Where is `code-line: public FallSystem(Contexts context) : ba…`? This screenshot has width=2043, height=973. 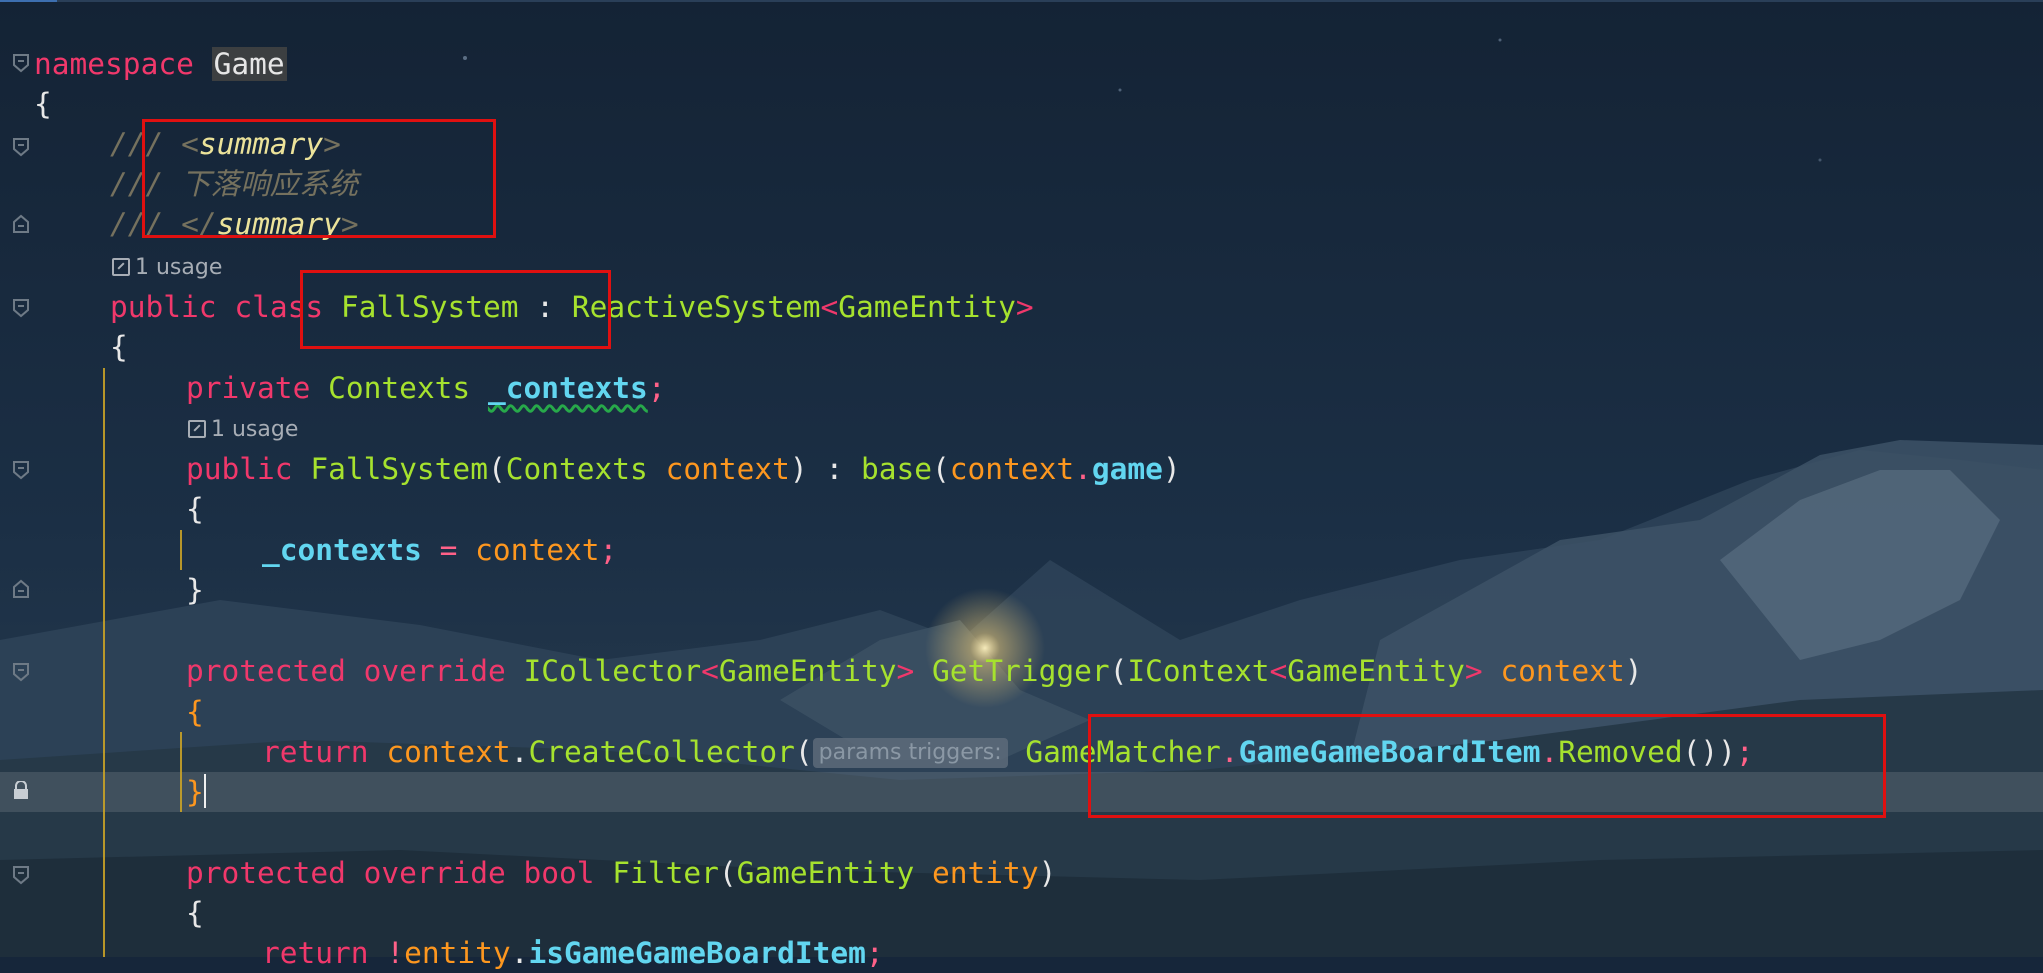
code-line: public FallSystem(Contexts context) : ba… is located at coordinates (683, 469).